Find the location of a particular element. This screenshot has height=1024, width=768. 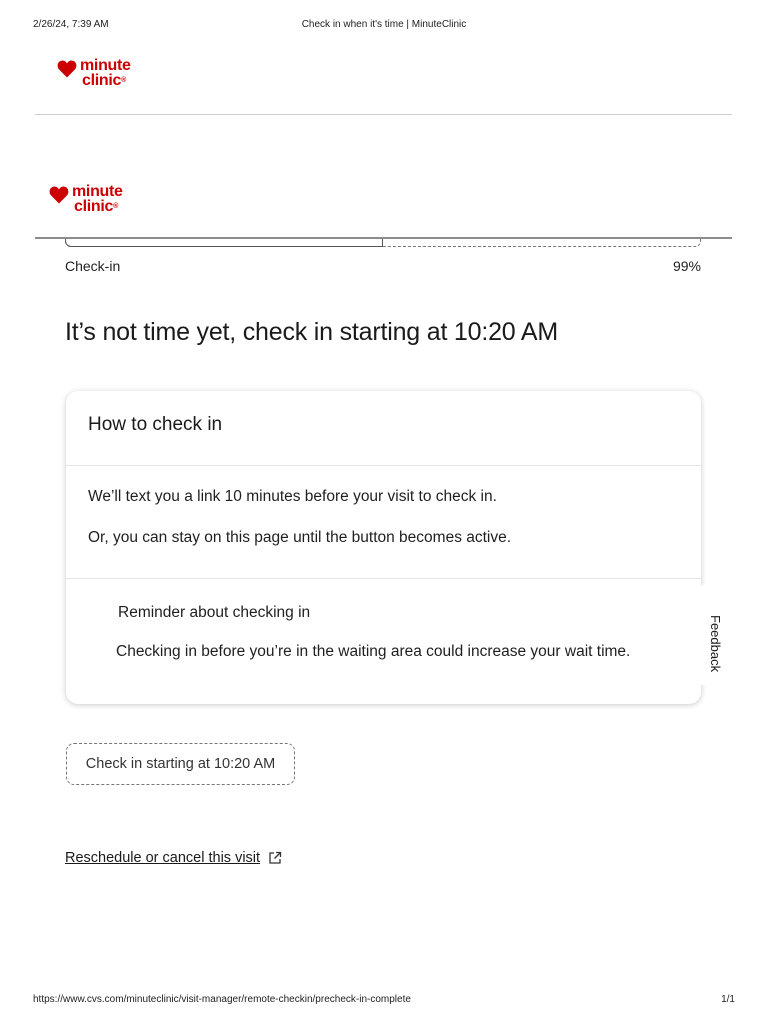

header-divider is located at coordinates (383, 114).